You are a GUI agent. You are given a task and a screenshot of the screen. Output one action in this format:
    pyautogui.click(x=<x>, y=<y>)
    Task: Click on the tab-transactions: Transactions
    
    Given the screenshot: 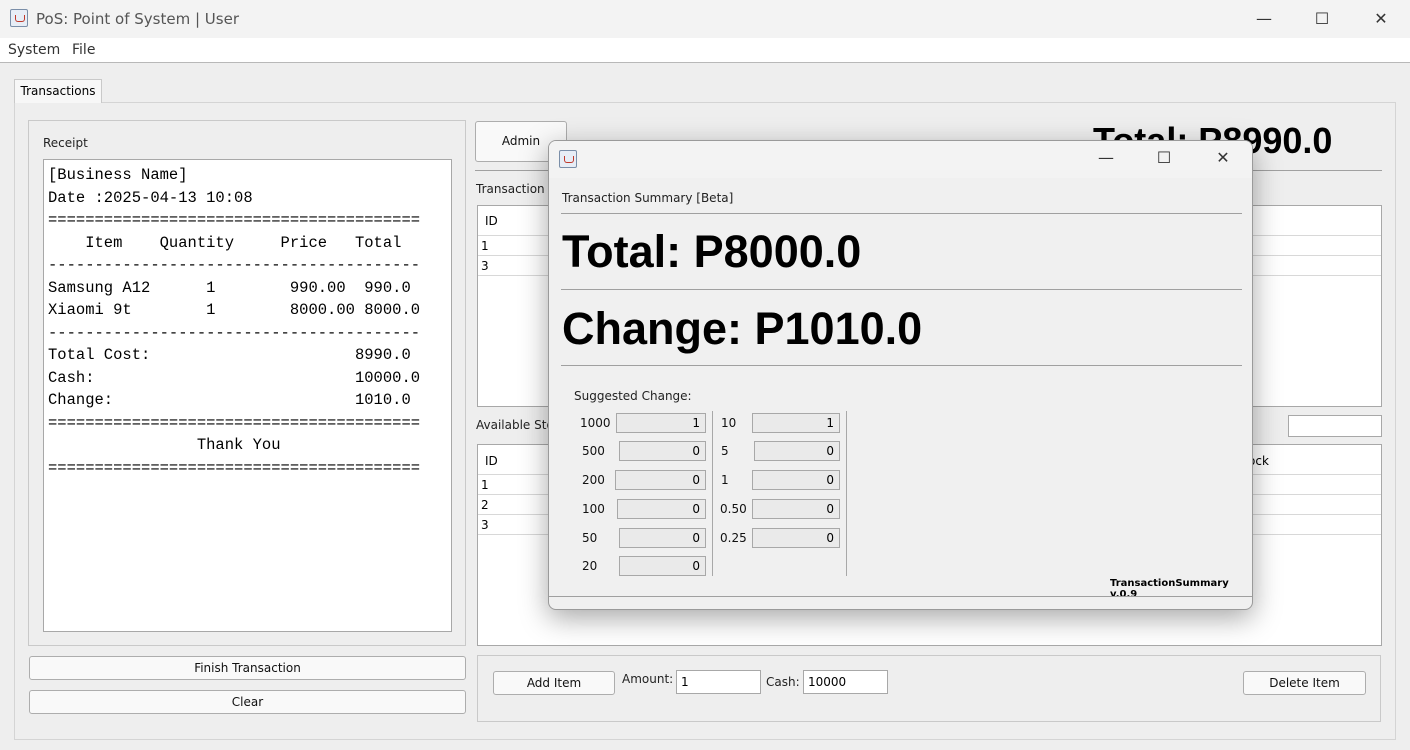 What is the action you would take?
    pyautogui.click(x=58, y=91)
    